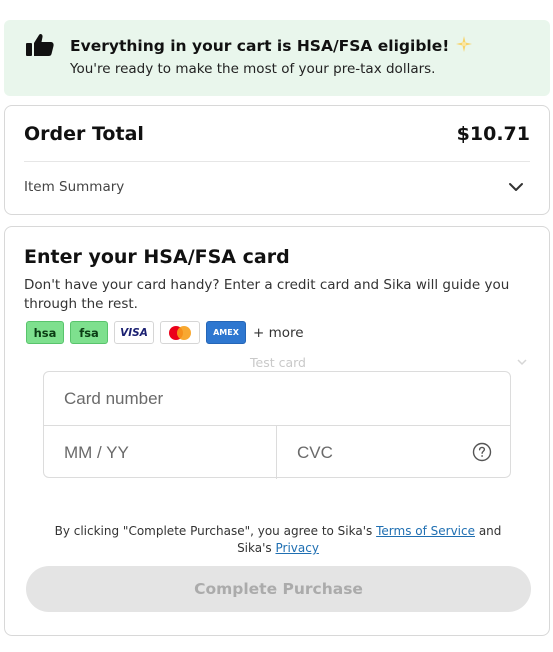 The image size is (553, 652). Describe the element at coordinates (490, 531) in the screenshot. I see `legal-and: and` at that location.